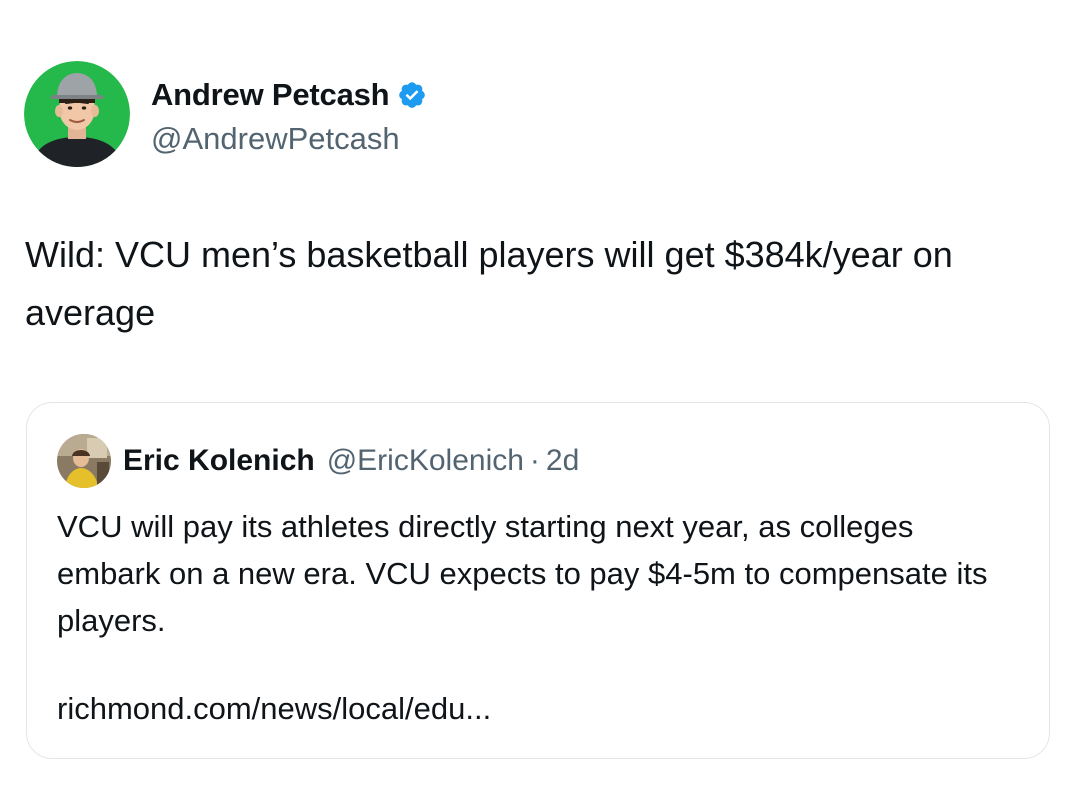 Image resolution: width=1077 pixels, height=800 pixels. Describe the element at coordinates (425, 461) in the screenshot. I see `quoted-author-handle: @EricKolenich` at that location.